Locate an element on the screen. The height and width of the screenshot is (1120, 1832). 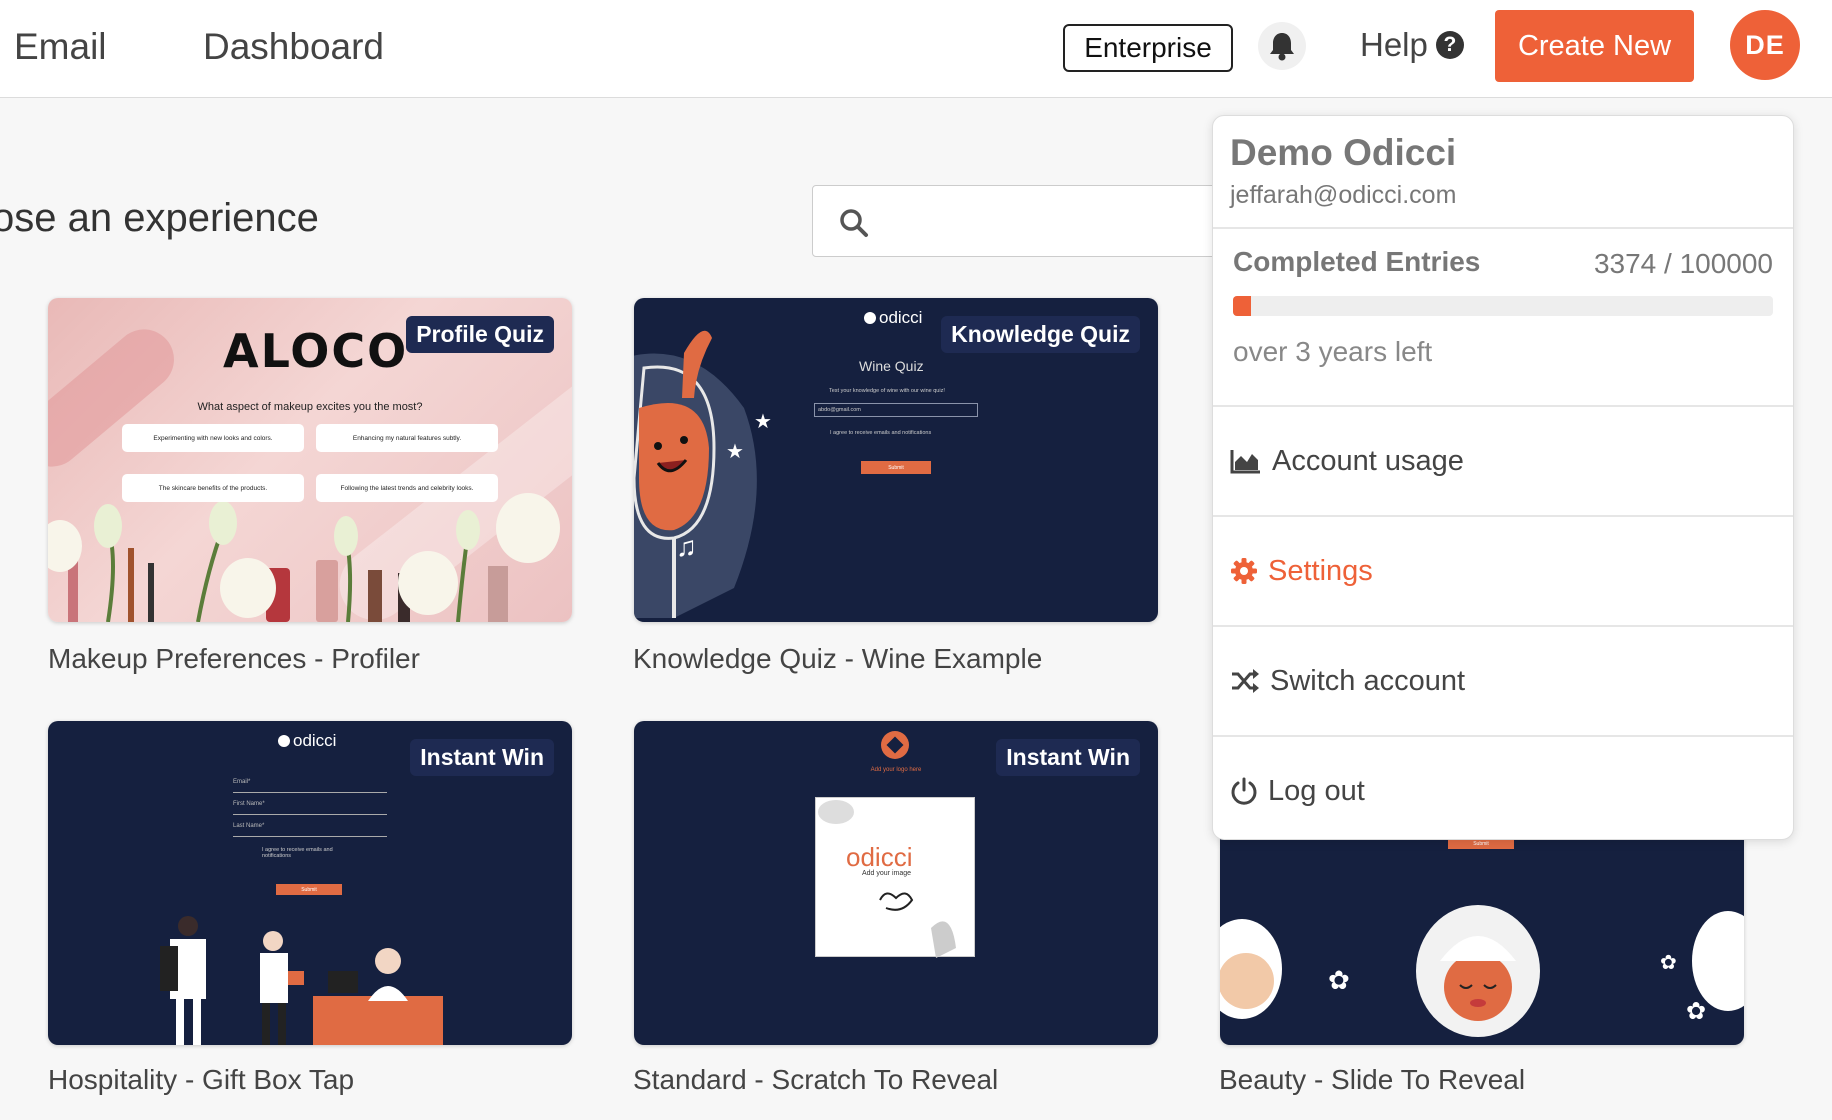
gear-icon is located at coordinates (1244, 571).